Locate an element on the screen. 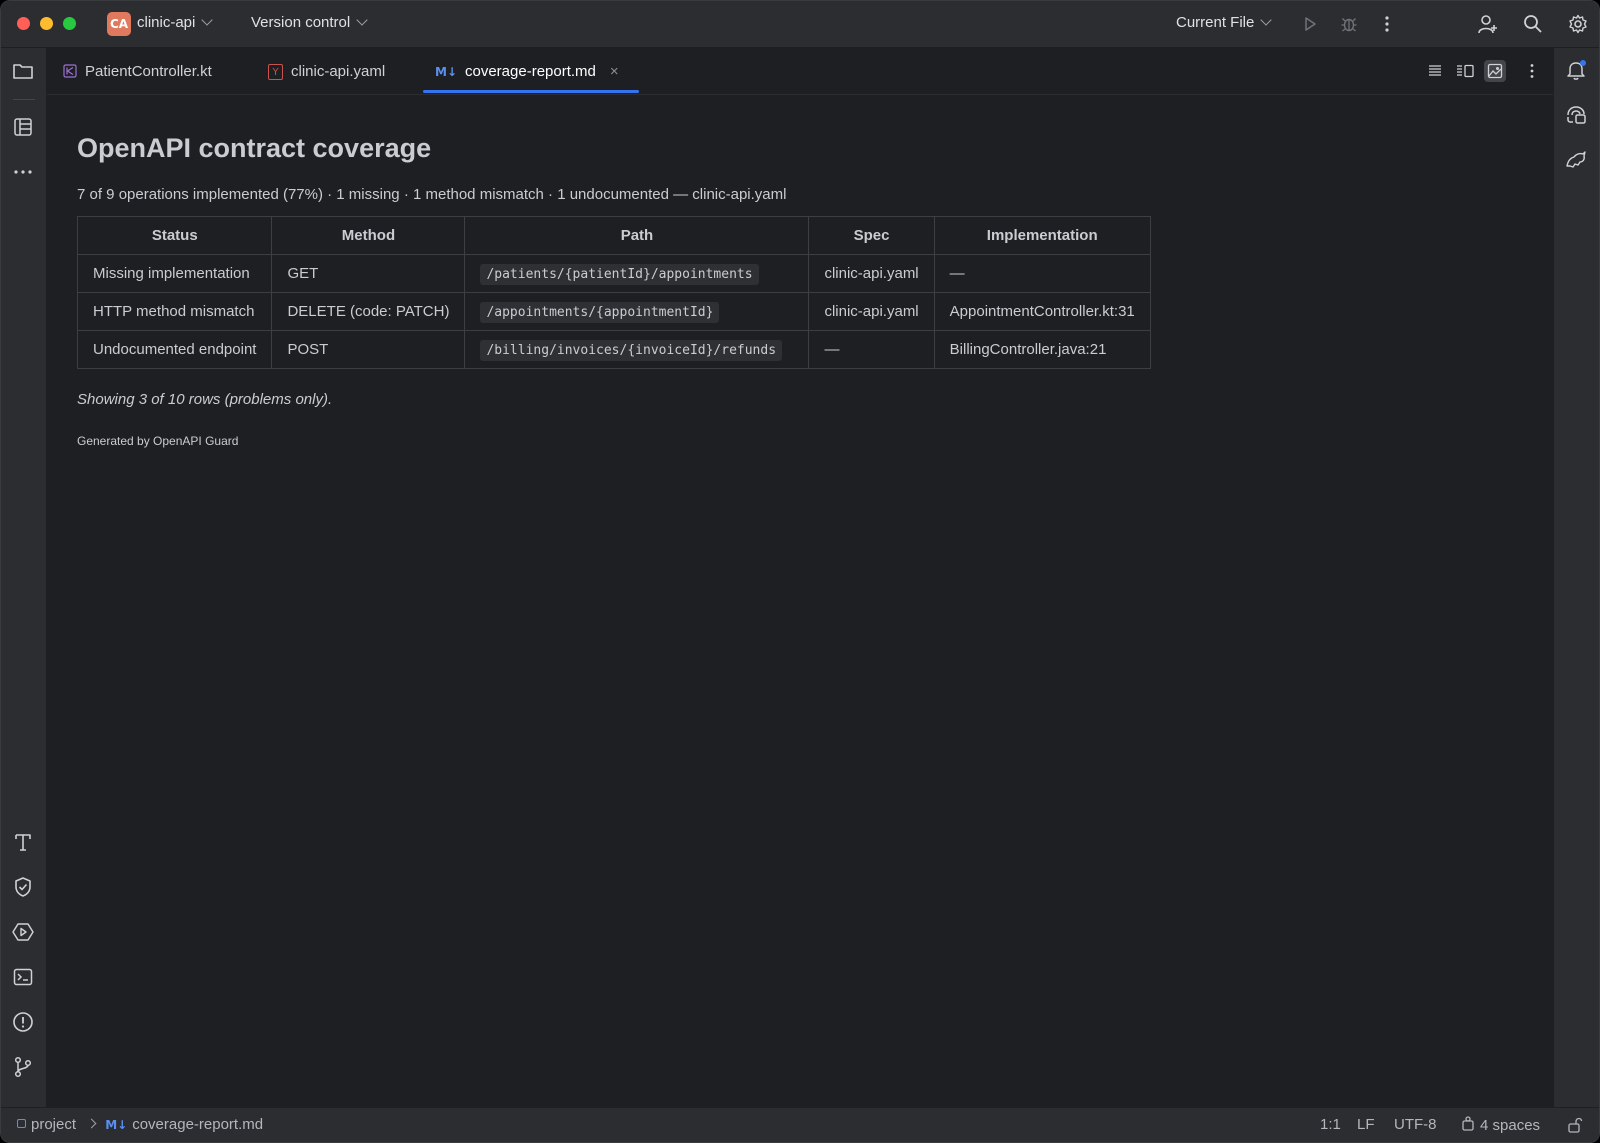 The image size is (1600, 1143). vcs-selector: Version control is located at coordinates (309, 22).